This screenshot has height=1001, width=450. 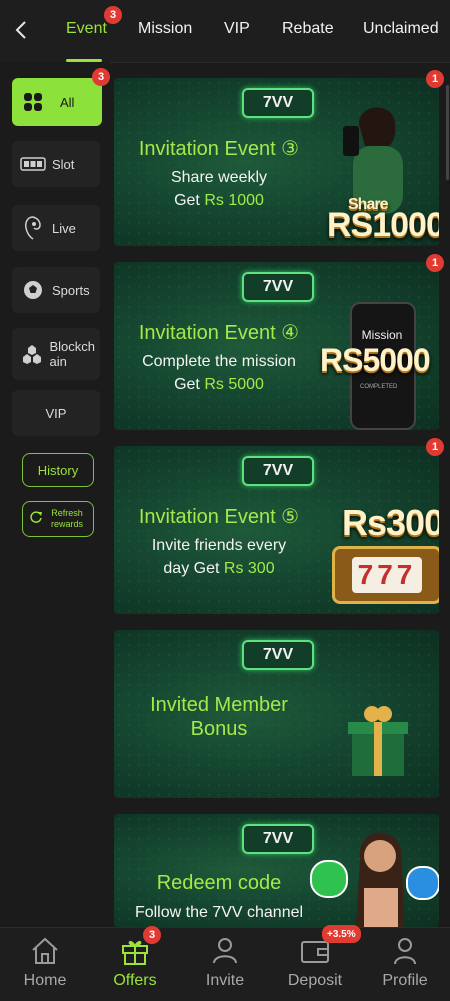 What do you see at coordinates (308, 29) in the screenshot?
I see `tab-rebate: Rebate` at bounding box center [308, 29].